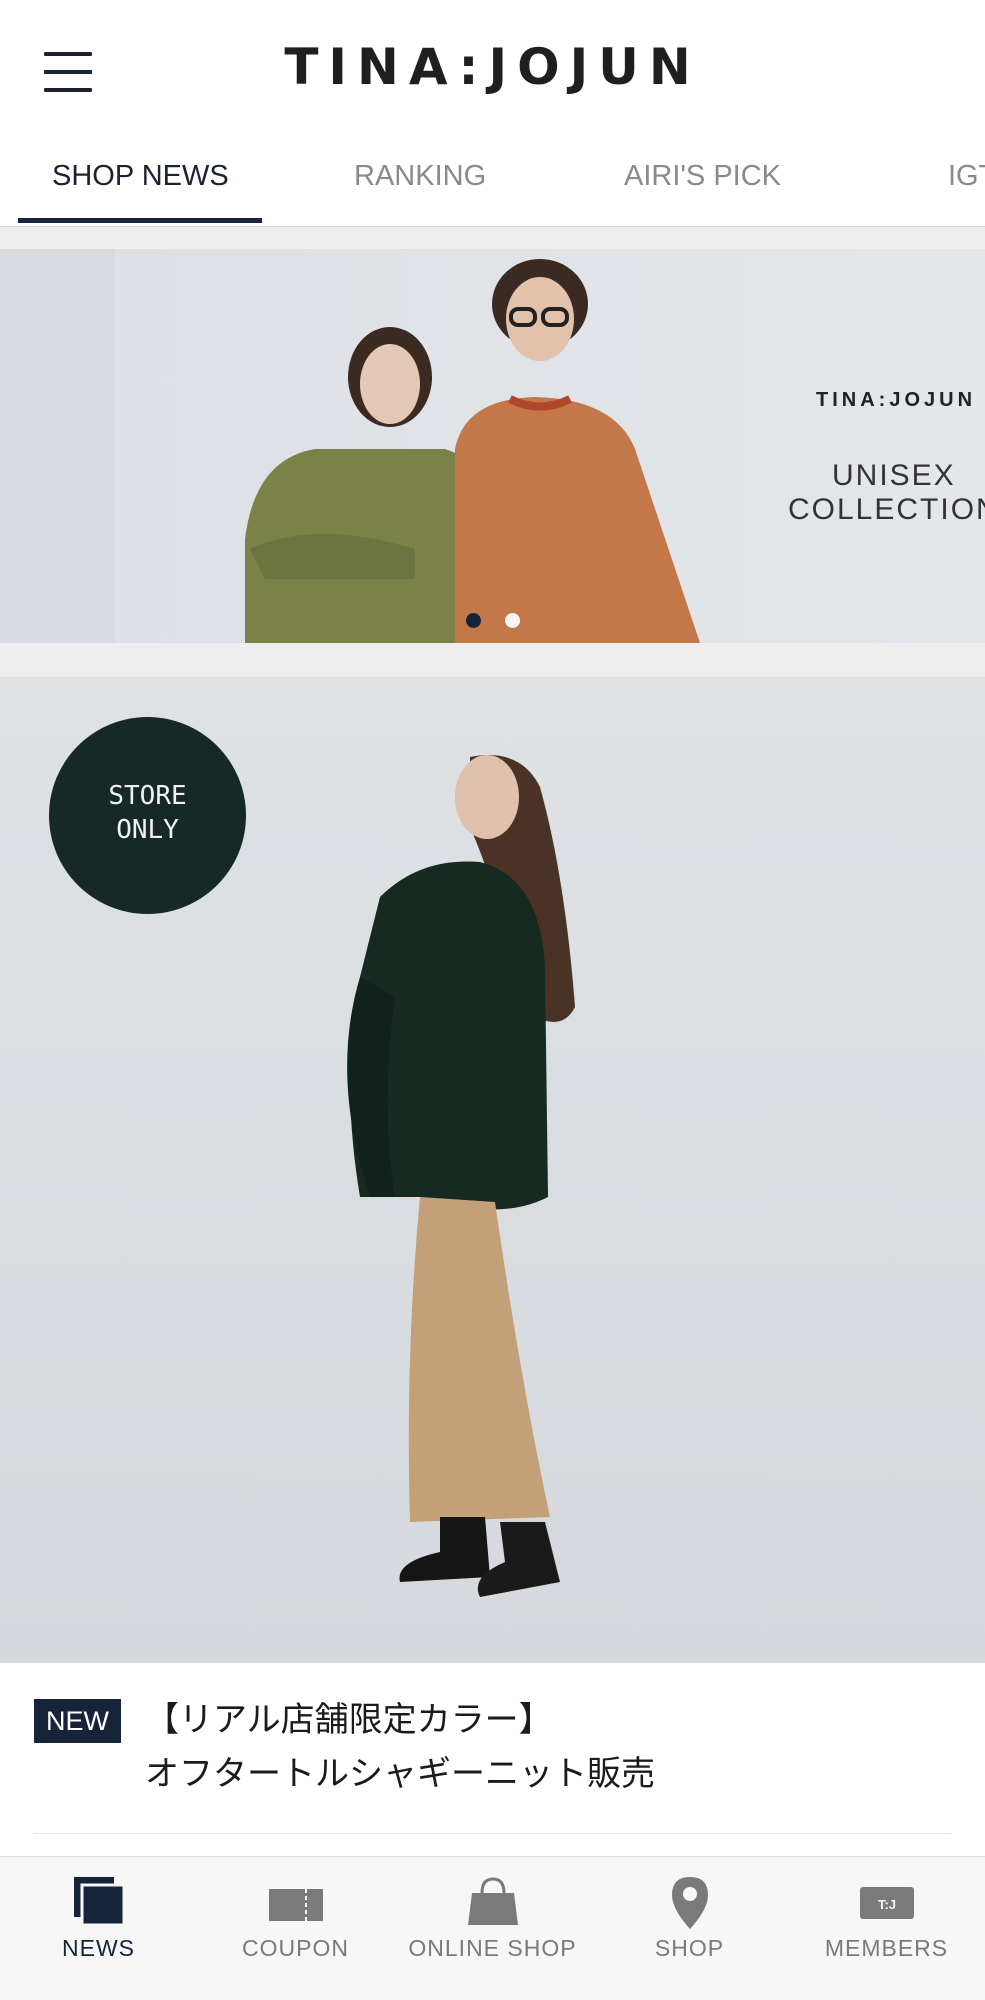  I want to click on svg-text: T:J, so click(886, 1904).